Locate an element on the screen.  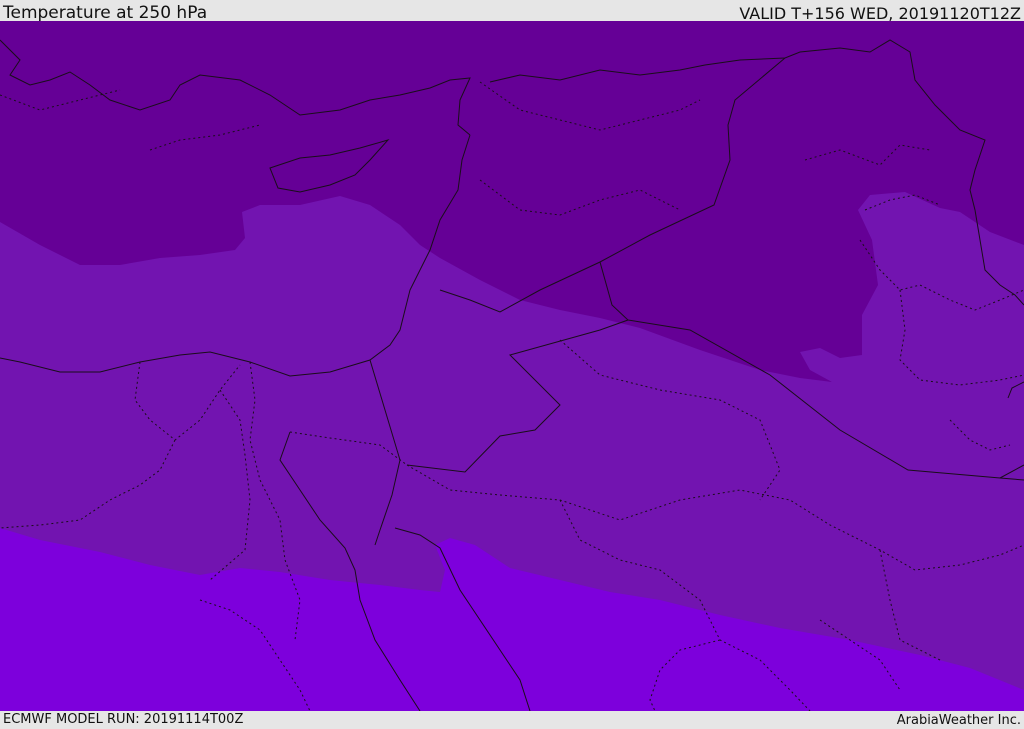
model-run-label: ECMWF MODEL RUN: 20191114T00Z is located at coordinates (123, 719).